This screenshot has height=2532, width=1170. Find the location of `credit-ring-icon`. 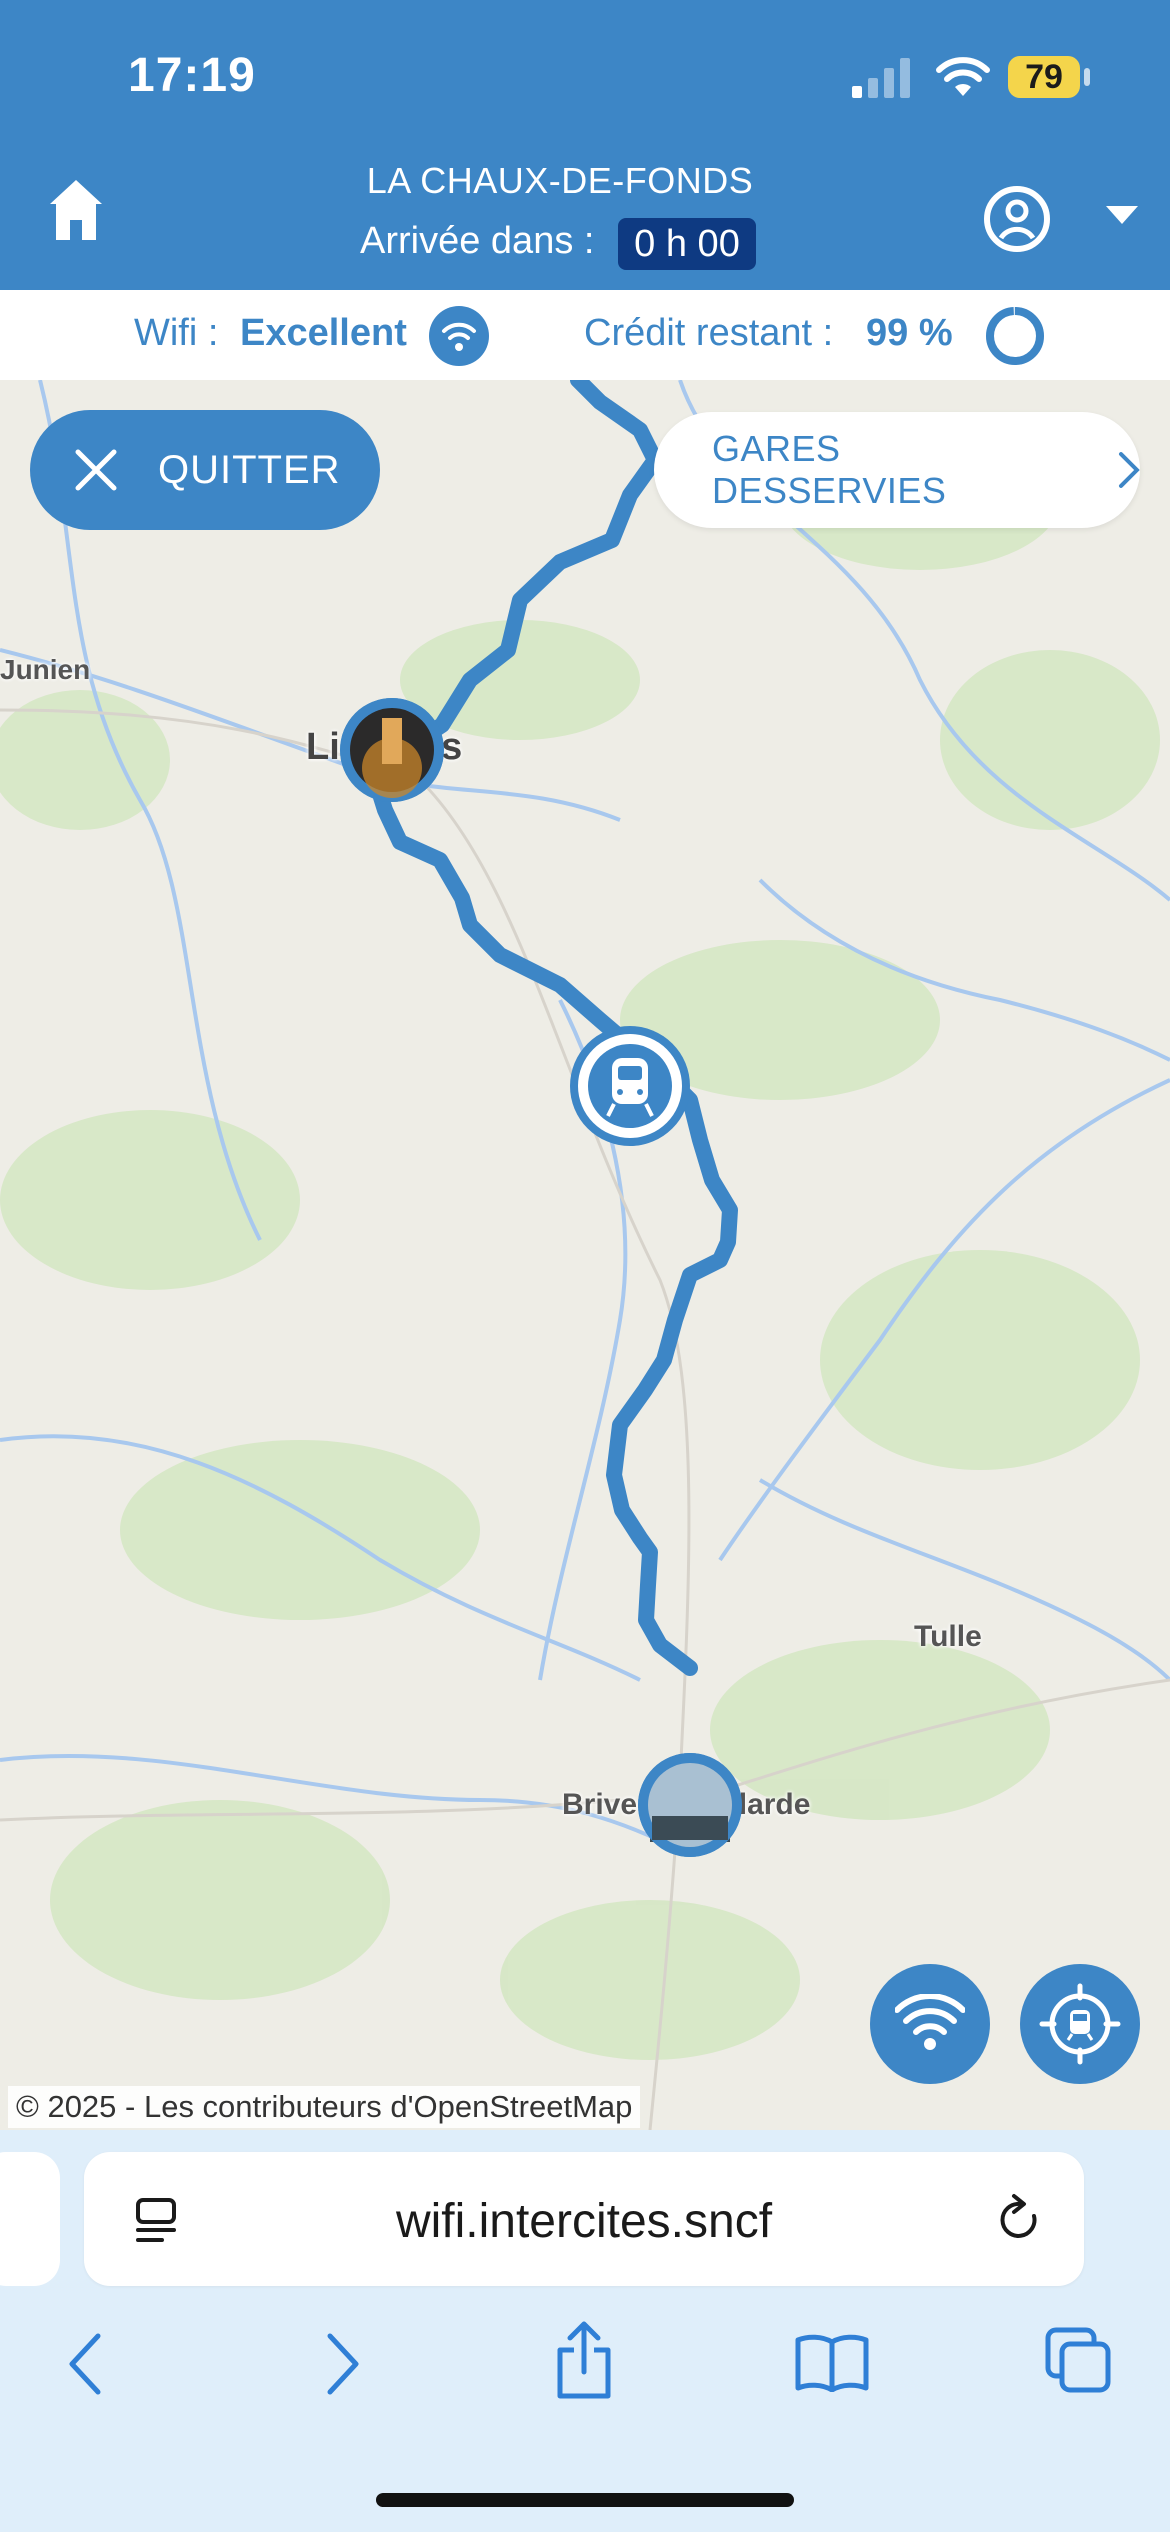

credit-ring-icon is located at coordinates (1015, 336).